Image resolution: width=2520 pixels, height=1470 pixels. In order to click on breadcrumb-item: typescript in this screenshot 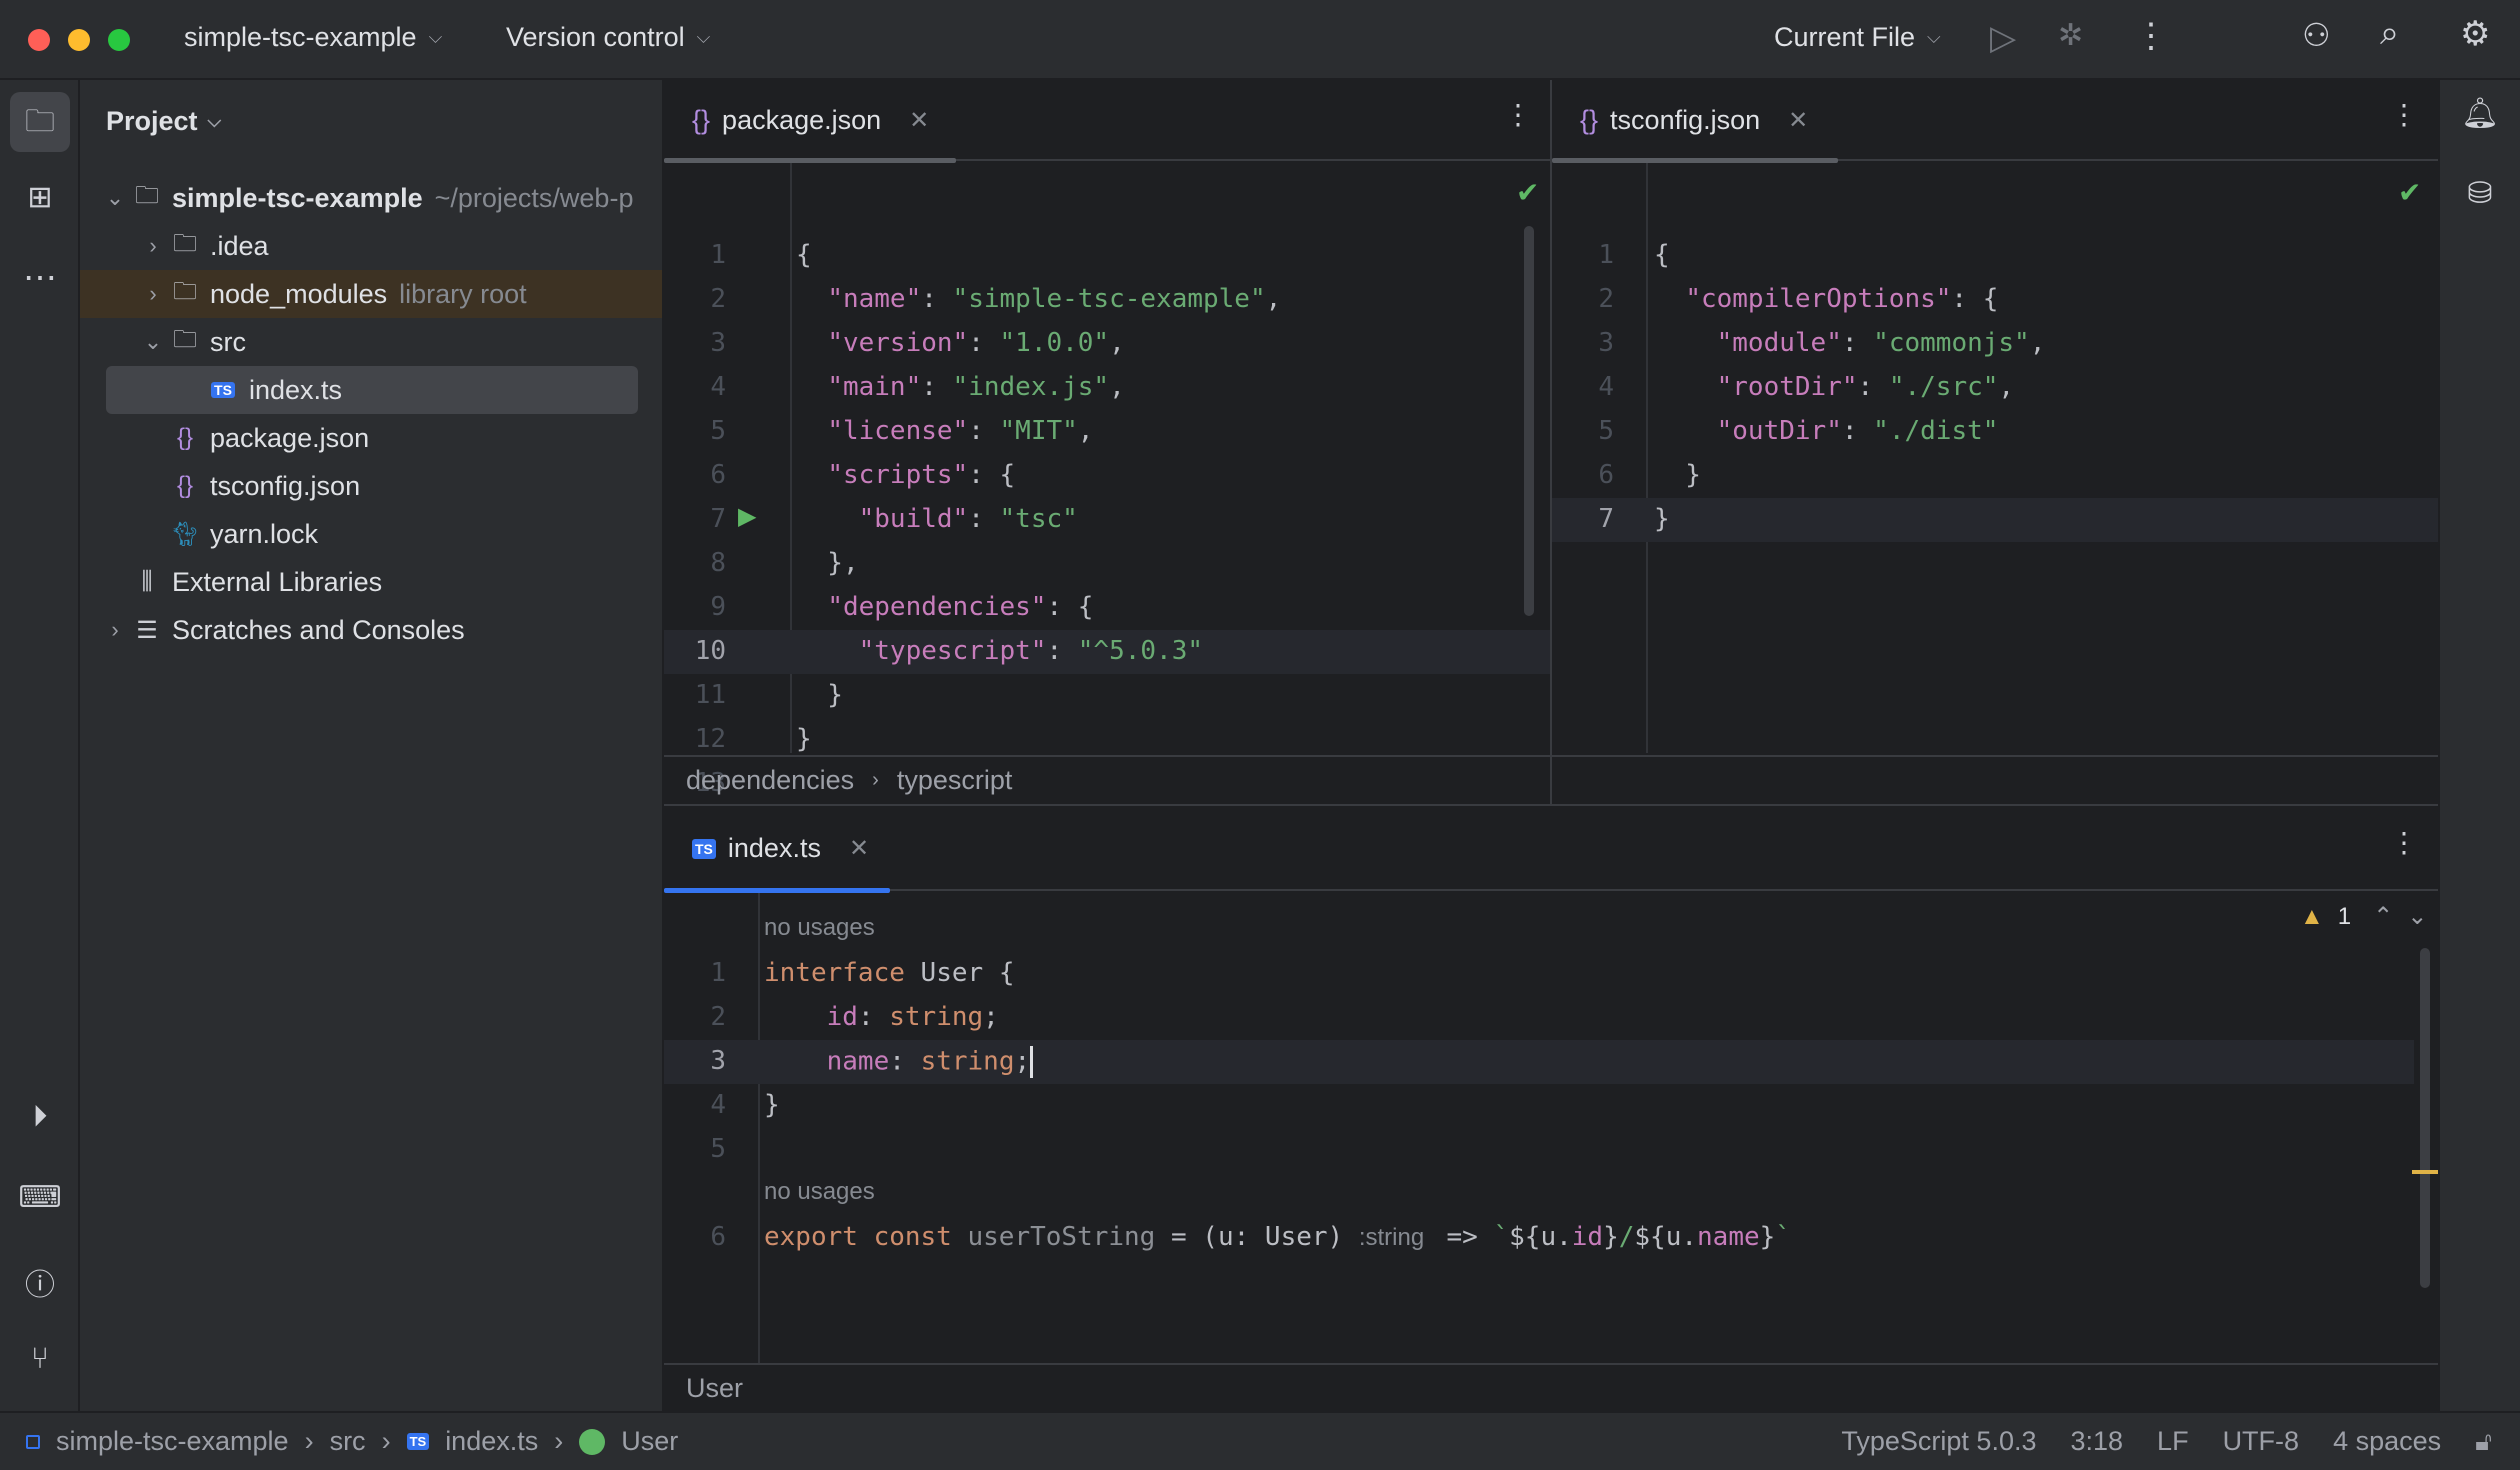, I will do `click(955, 780)`.